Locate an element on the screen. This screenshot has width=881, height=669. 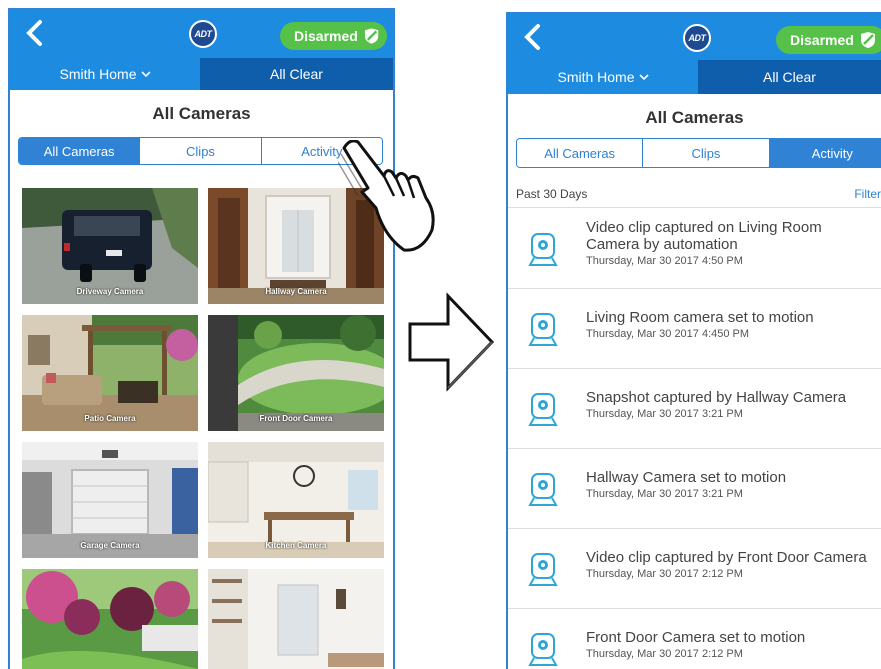
right-arrow-icon is located at coordinates (451, 342).